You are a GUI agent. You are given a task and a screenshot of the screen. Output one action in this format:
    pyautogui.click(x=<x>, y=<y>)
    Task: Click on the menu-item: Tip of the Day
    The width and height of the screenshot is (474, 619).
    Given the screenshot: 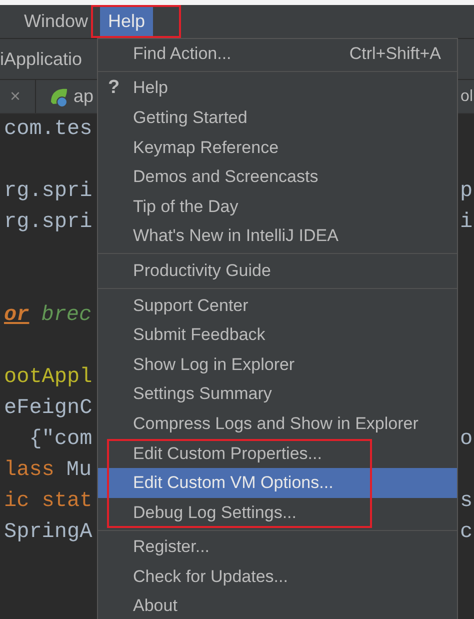 What is the action you would take?
    pyautogui.click(x=277, y=207)
    